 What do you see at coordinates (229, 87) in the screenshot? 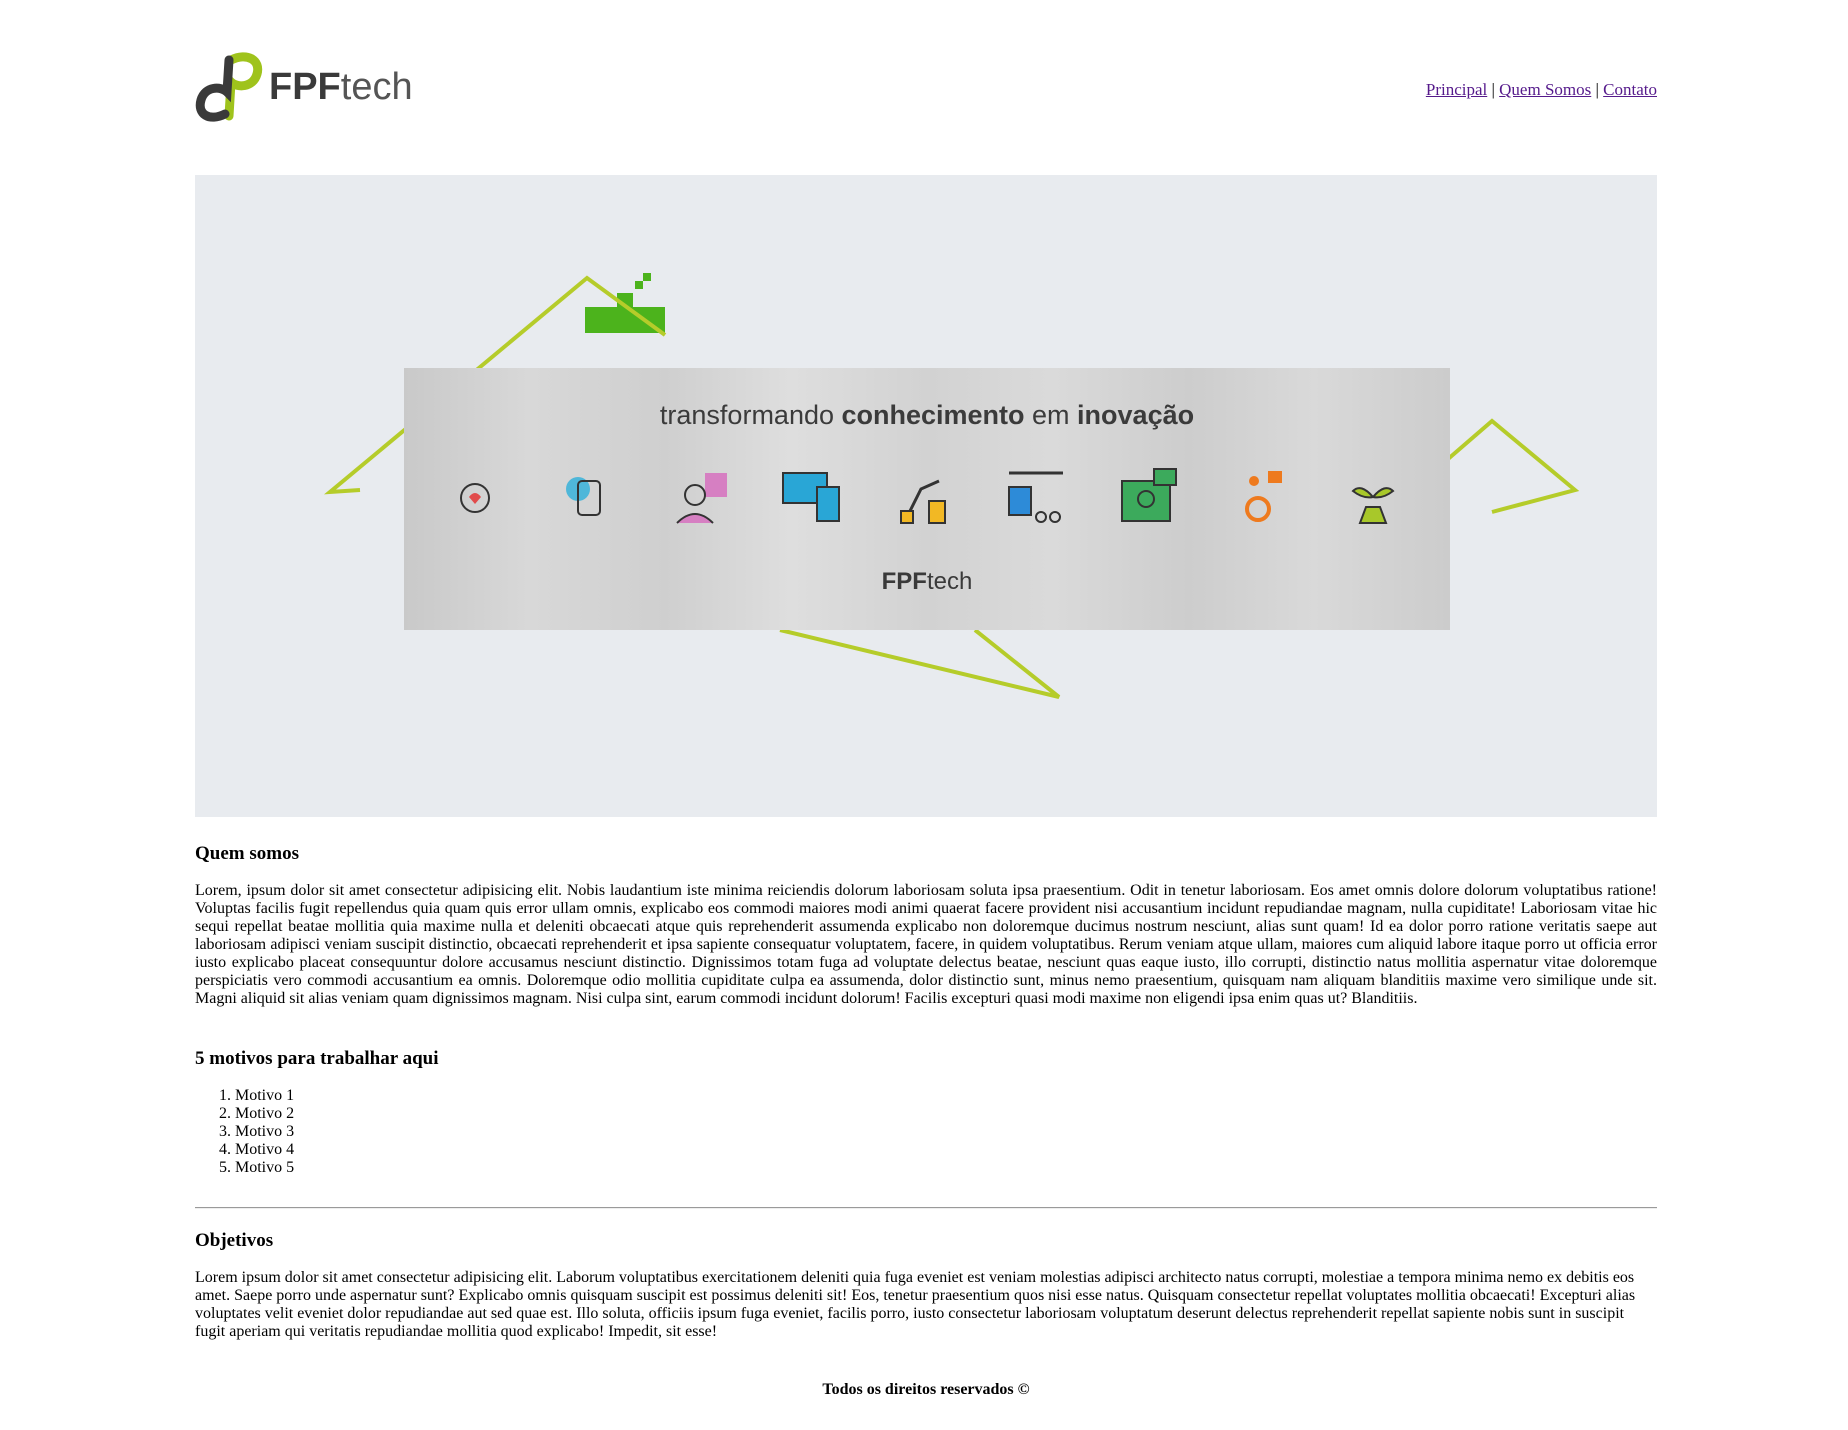
I see `logo-mark-icon` at bounding box center [229, 87].